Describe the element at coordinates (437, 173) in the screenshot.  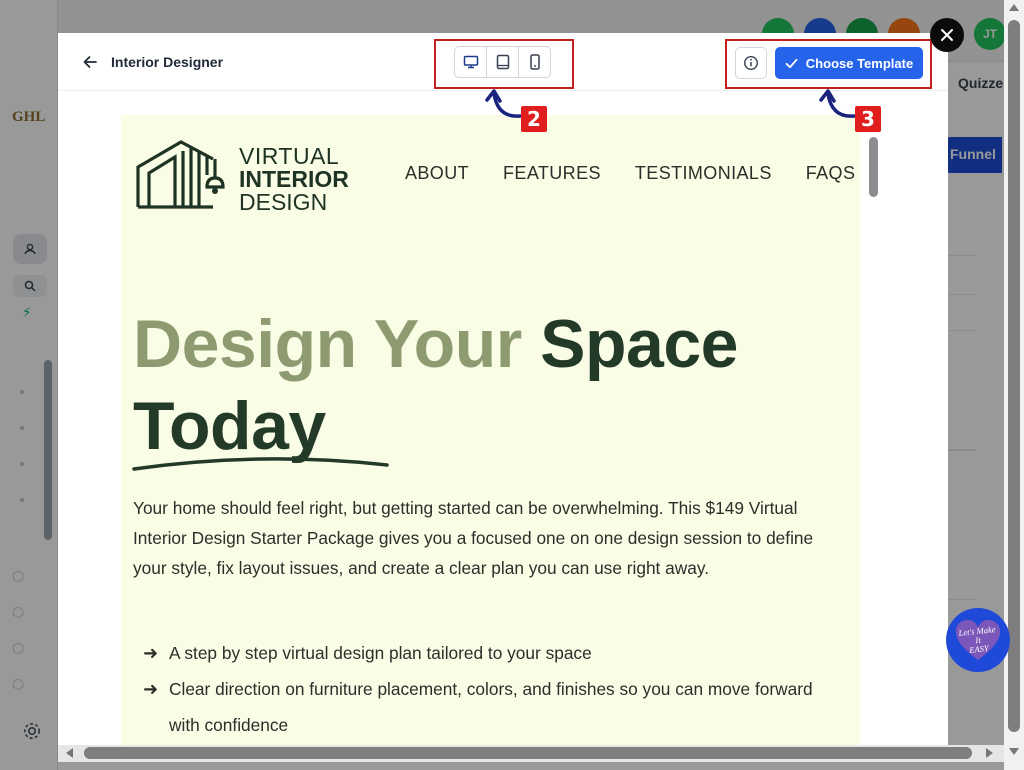
I see `nav-about: ABOUT` at that location.